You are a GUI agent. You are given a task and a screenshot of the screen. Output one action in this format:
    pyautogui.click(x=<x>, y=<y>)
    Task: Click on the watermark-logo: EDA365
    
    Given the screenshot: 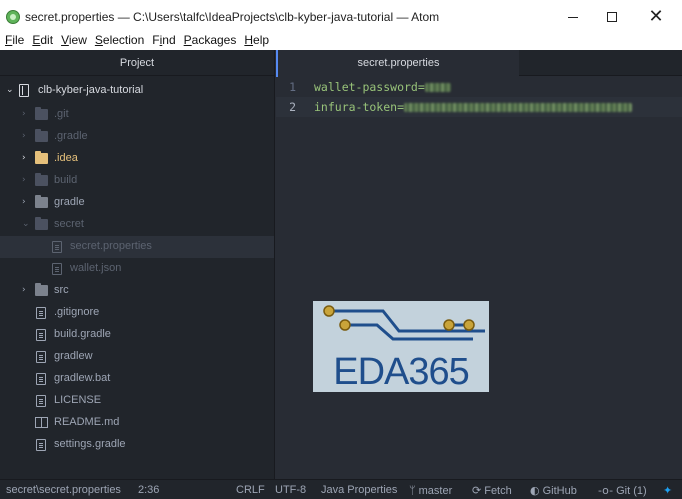 What is the action you would take?
    pyautogui.click(x=401, y=346)
    